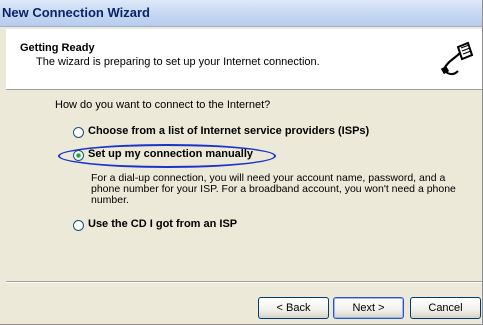 This screenshot has width=483, height=325. Describe the element at coordinates (368, 308) in the screenshot. I see `next-button: Next >` at that location.